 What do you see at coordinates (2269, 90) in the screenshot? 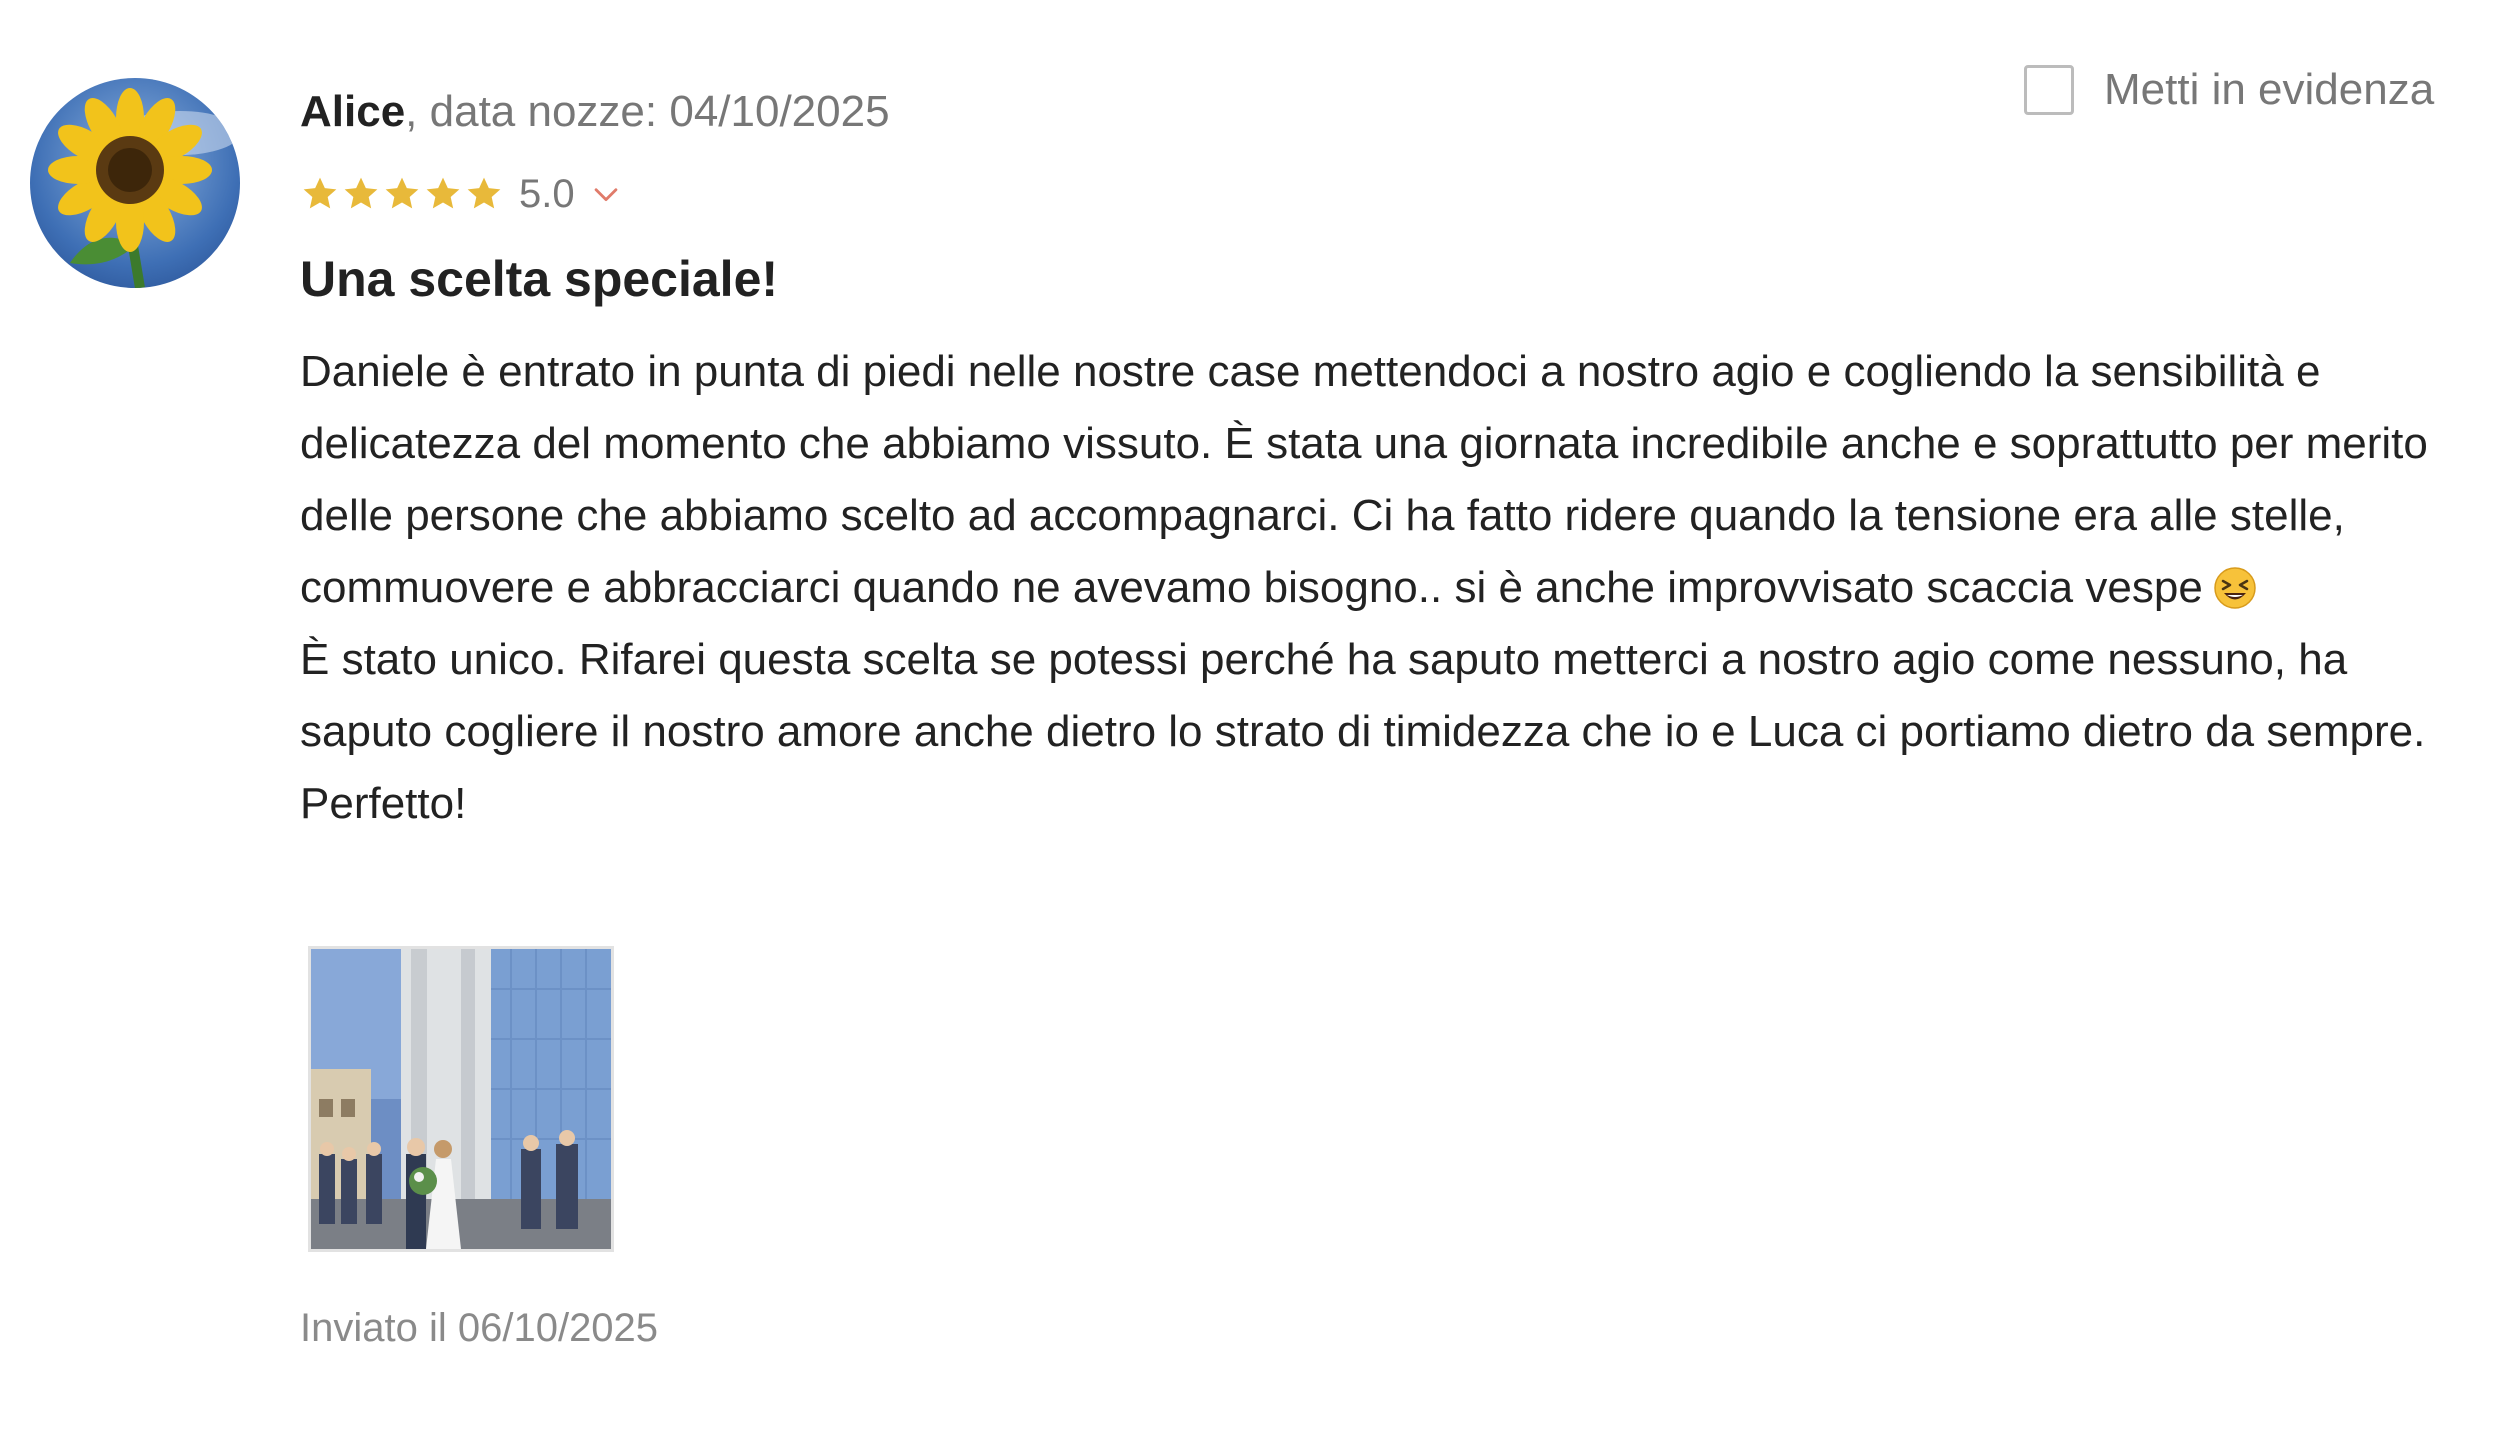
I see `highlight-label: Metti in evidenza` at bounding box center [2269, 90].